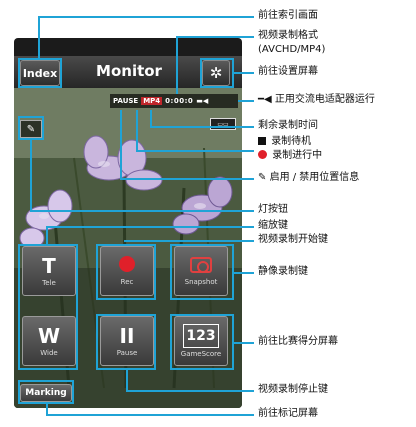  Describe the element at coordinates (273, 225) in the screenshot. I see `callout-zoom: 缩放键` at that location.